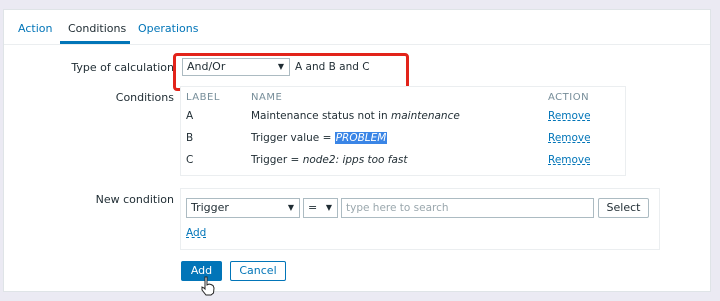  What do you see at coordinates (267, 97) in the screenshot?
I see `column-header-name: NAME` at bounding box center [267, 97].